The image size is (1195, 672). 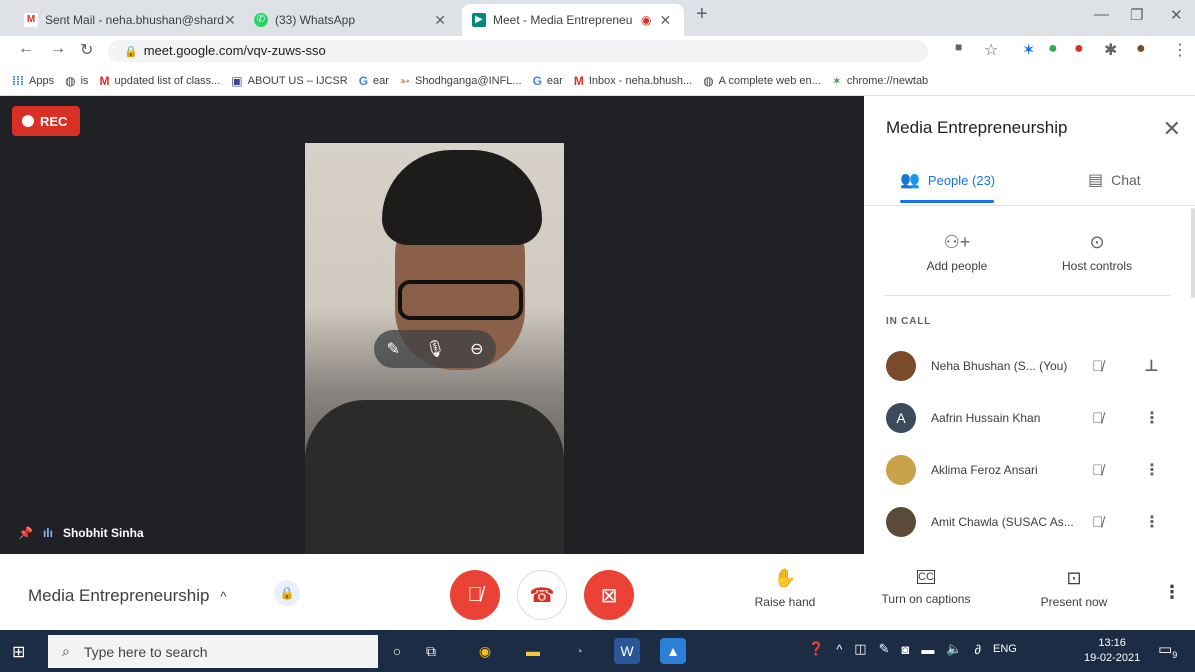 I want to click on tab-gmail: M Sent Mail - neha.bhushan@shard ✕, so click(x=125, y=20).